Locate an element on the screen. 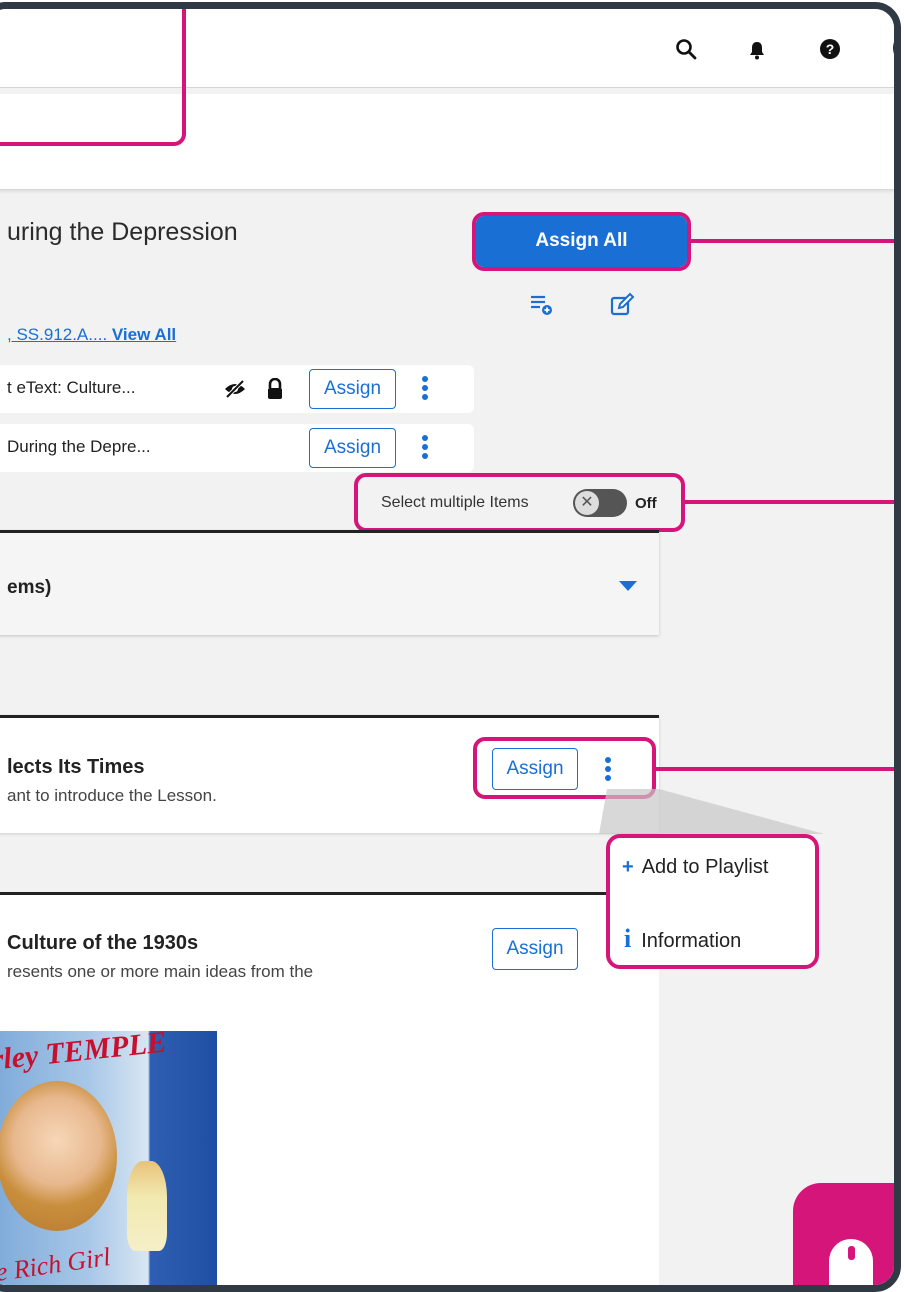 This screenshot has height=1292, width=905. poster-top-text: irley TEMPLE is located at coordinates (84, 1054).